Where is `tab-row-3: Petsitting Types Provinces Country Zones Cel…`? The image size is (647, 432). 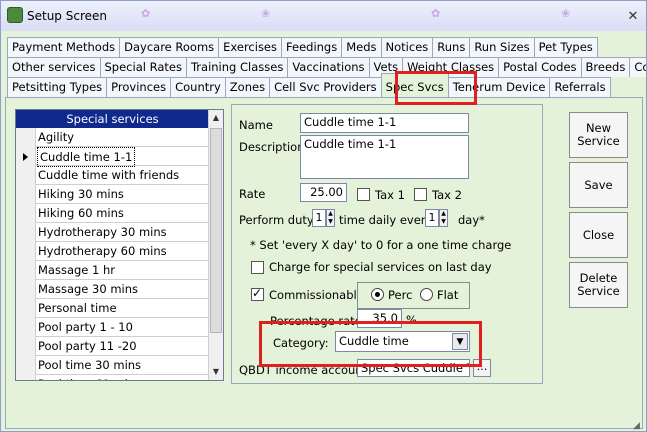
tab-row-3: Petsitting Types Provinces Country Zones Cel… is located at coordinates (309, 87).